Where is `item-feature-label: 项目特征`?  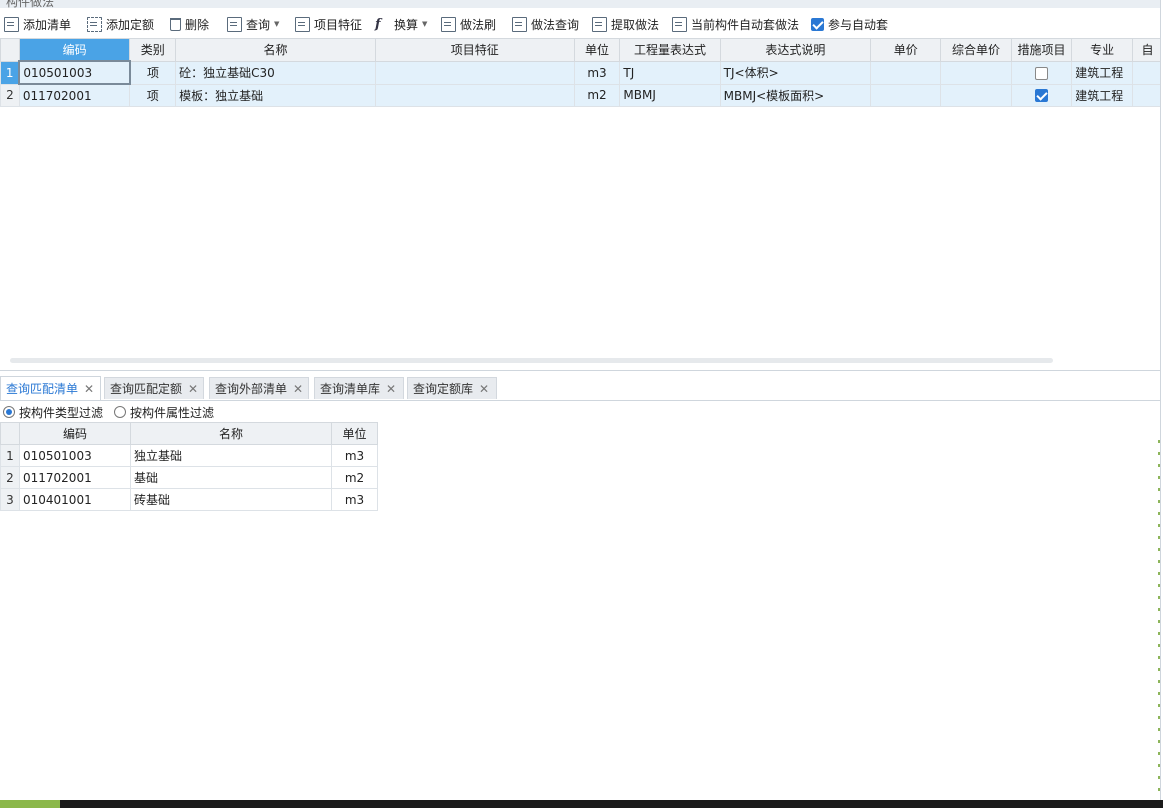 item-feature-label: 项目特征 is located at coordinates (338, 24).